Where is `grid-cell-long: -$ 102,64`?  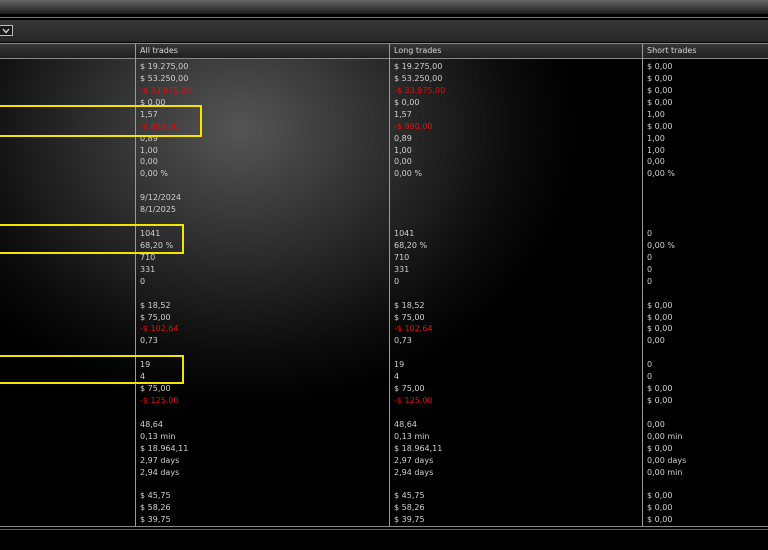 grid-cell-long: -$ 102,64 is located at coordinates (413, 329).